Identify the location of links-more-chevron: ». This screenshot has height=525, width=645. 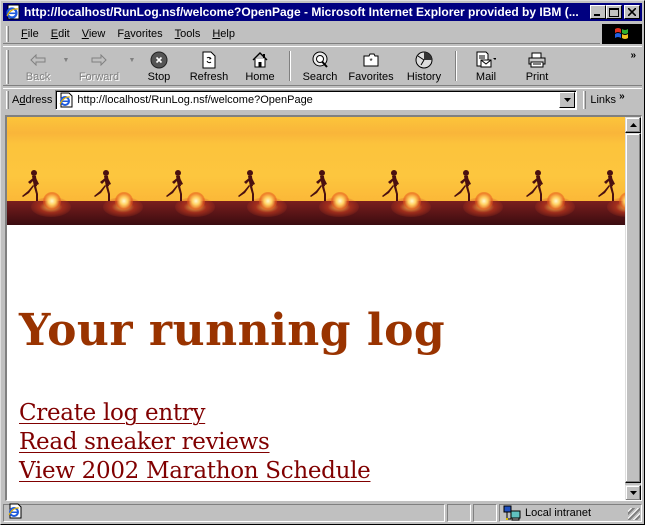
(622, 96).